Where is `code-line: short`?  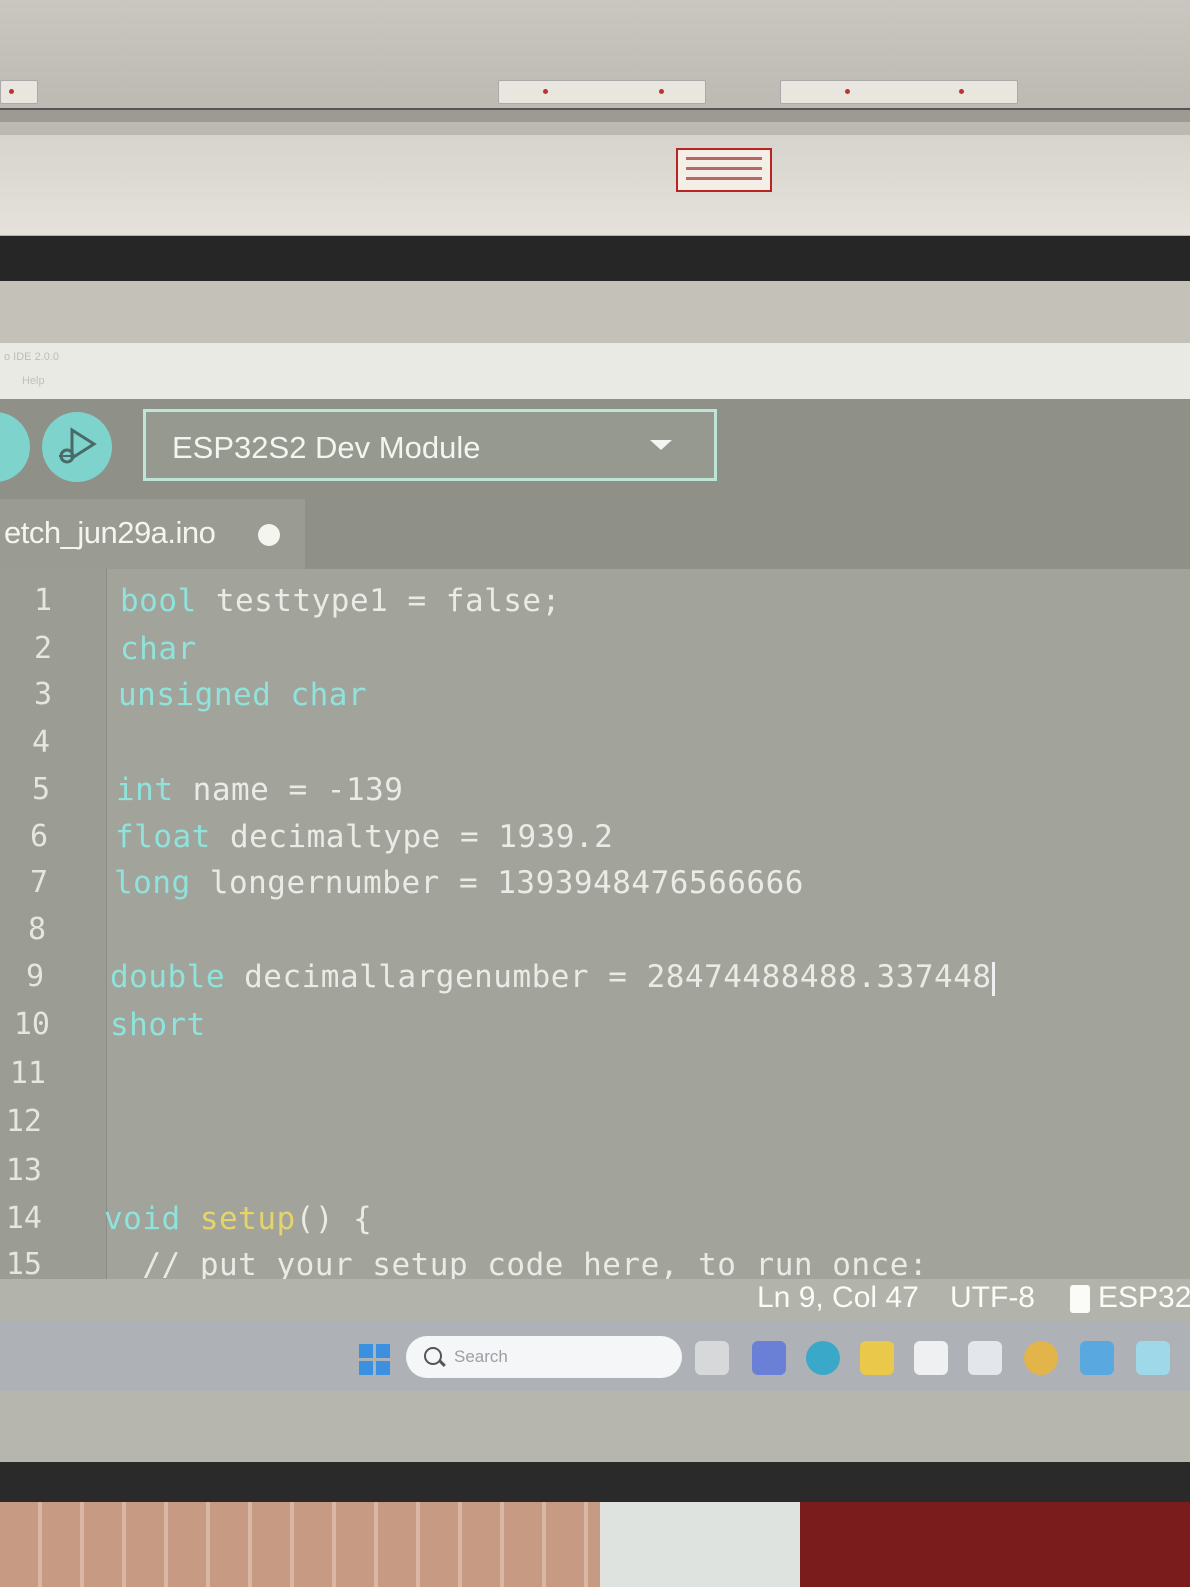
code-line: short is located at coordinates (158, 1025).